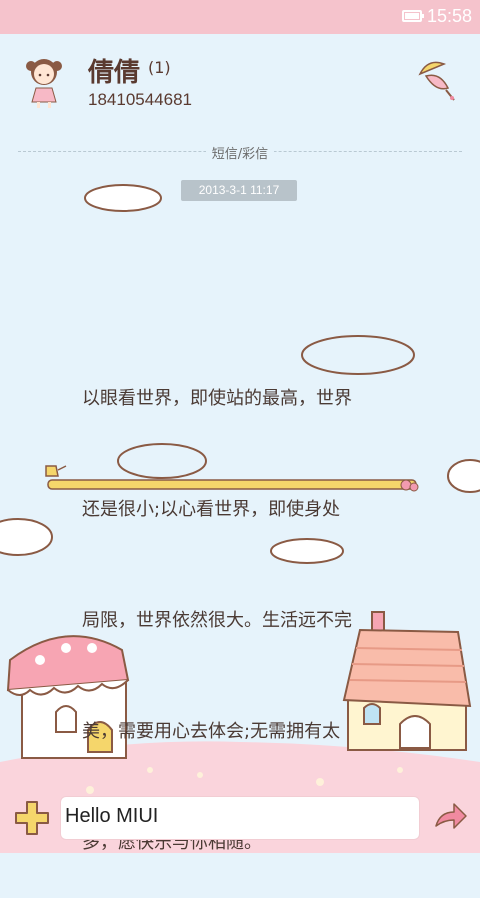 The height and width of the screenshot is (898, 480). Describe the element at coordinates (159, 67) in the screenshot. I see `message-count: (1)` at that location.